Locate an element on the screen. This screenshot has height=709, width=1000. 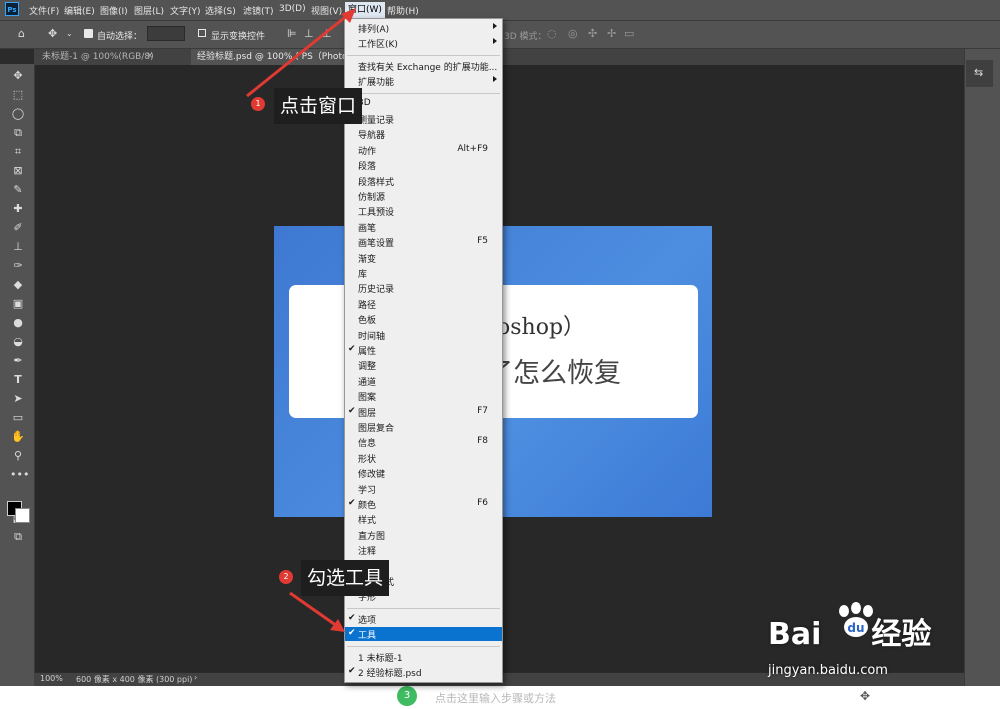
baidu-logo-left: Bai is located at coordinates (795, 634).